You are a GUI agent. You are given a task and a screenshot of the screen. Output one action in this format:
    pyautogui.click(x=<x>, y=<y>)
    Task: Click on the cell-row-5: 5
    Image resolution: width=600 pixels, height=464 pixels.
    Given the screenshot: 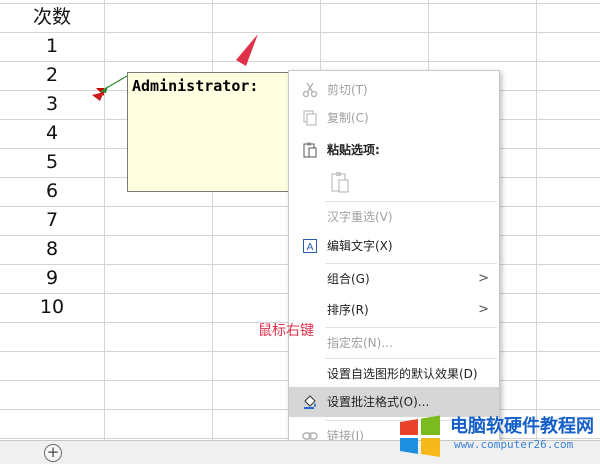 What is the action you would take?
    pyautogui.click(x=52, y=162)
    